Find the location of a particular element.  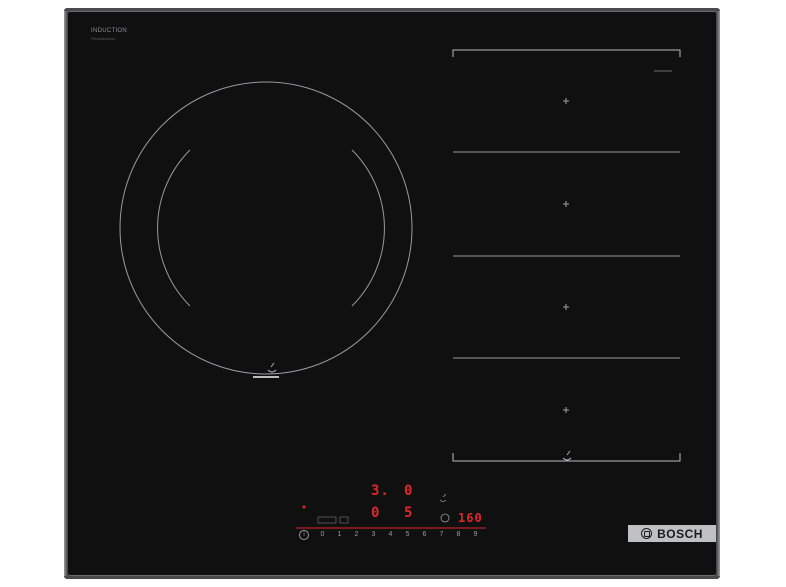

display-zone-1: 3. is located at coordinates (380, 491).